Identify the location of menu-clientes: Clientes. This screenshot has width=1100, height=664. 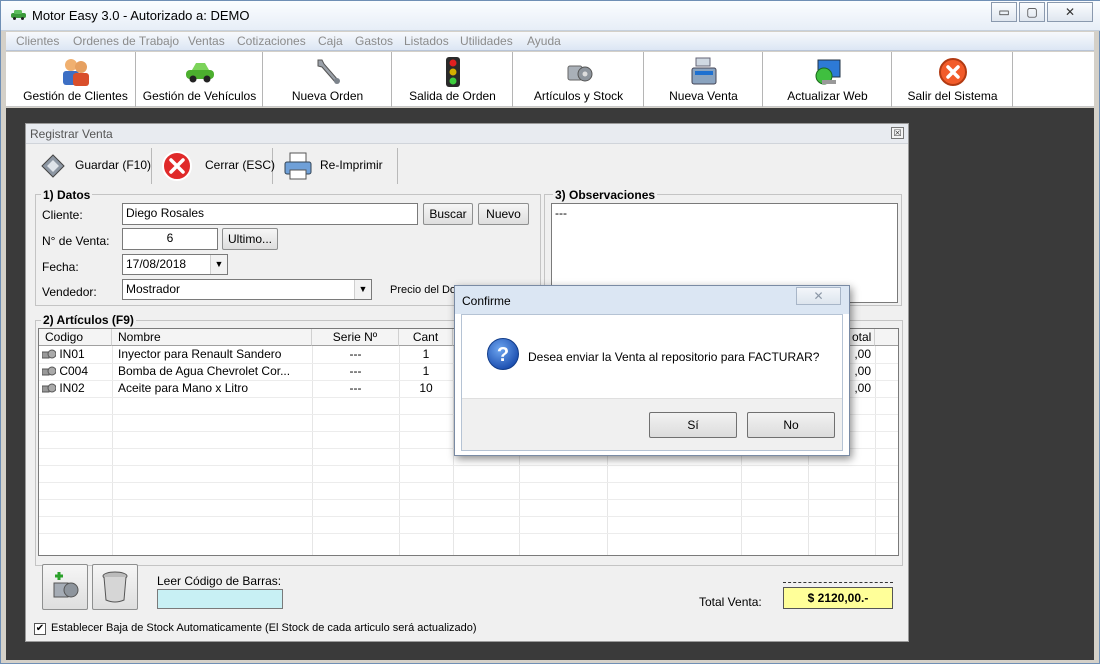
(37, 41).